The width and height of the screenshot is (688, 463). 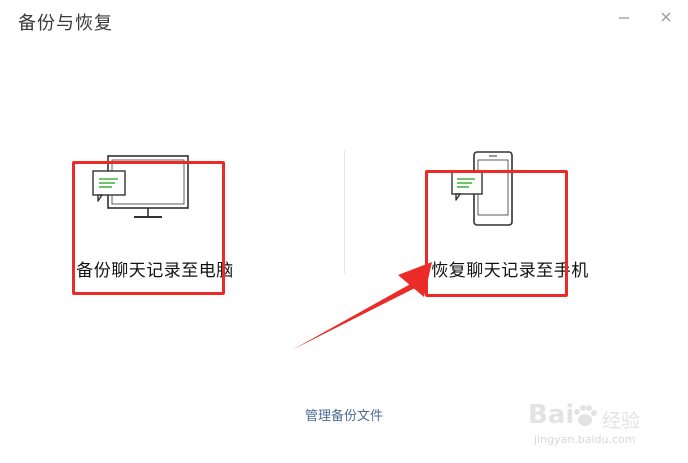 I want to click on watermark-cn: 经验, so click(x=621, y=421).